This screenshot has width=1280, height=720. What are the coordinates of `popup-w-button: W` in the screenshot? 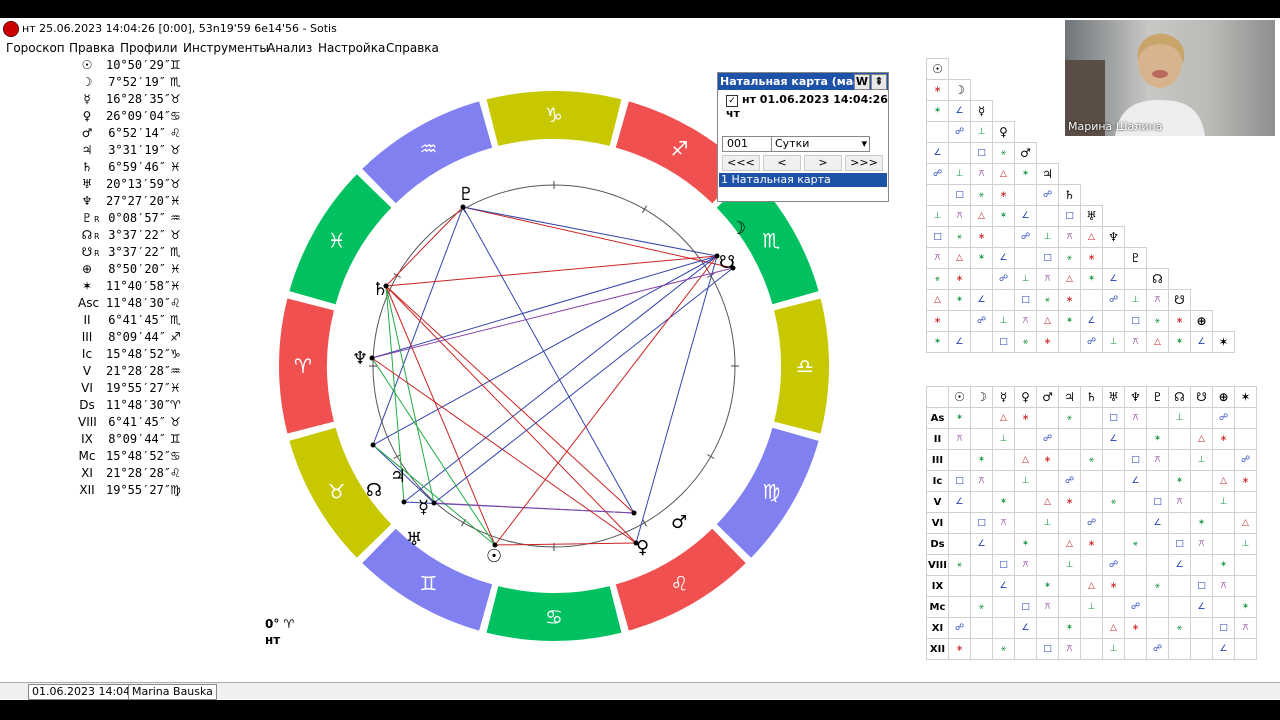 It's located at (862, 82).